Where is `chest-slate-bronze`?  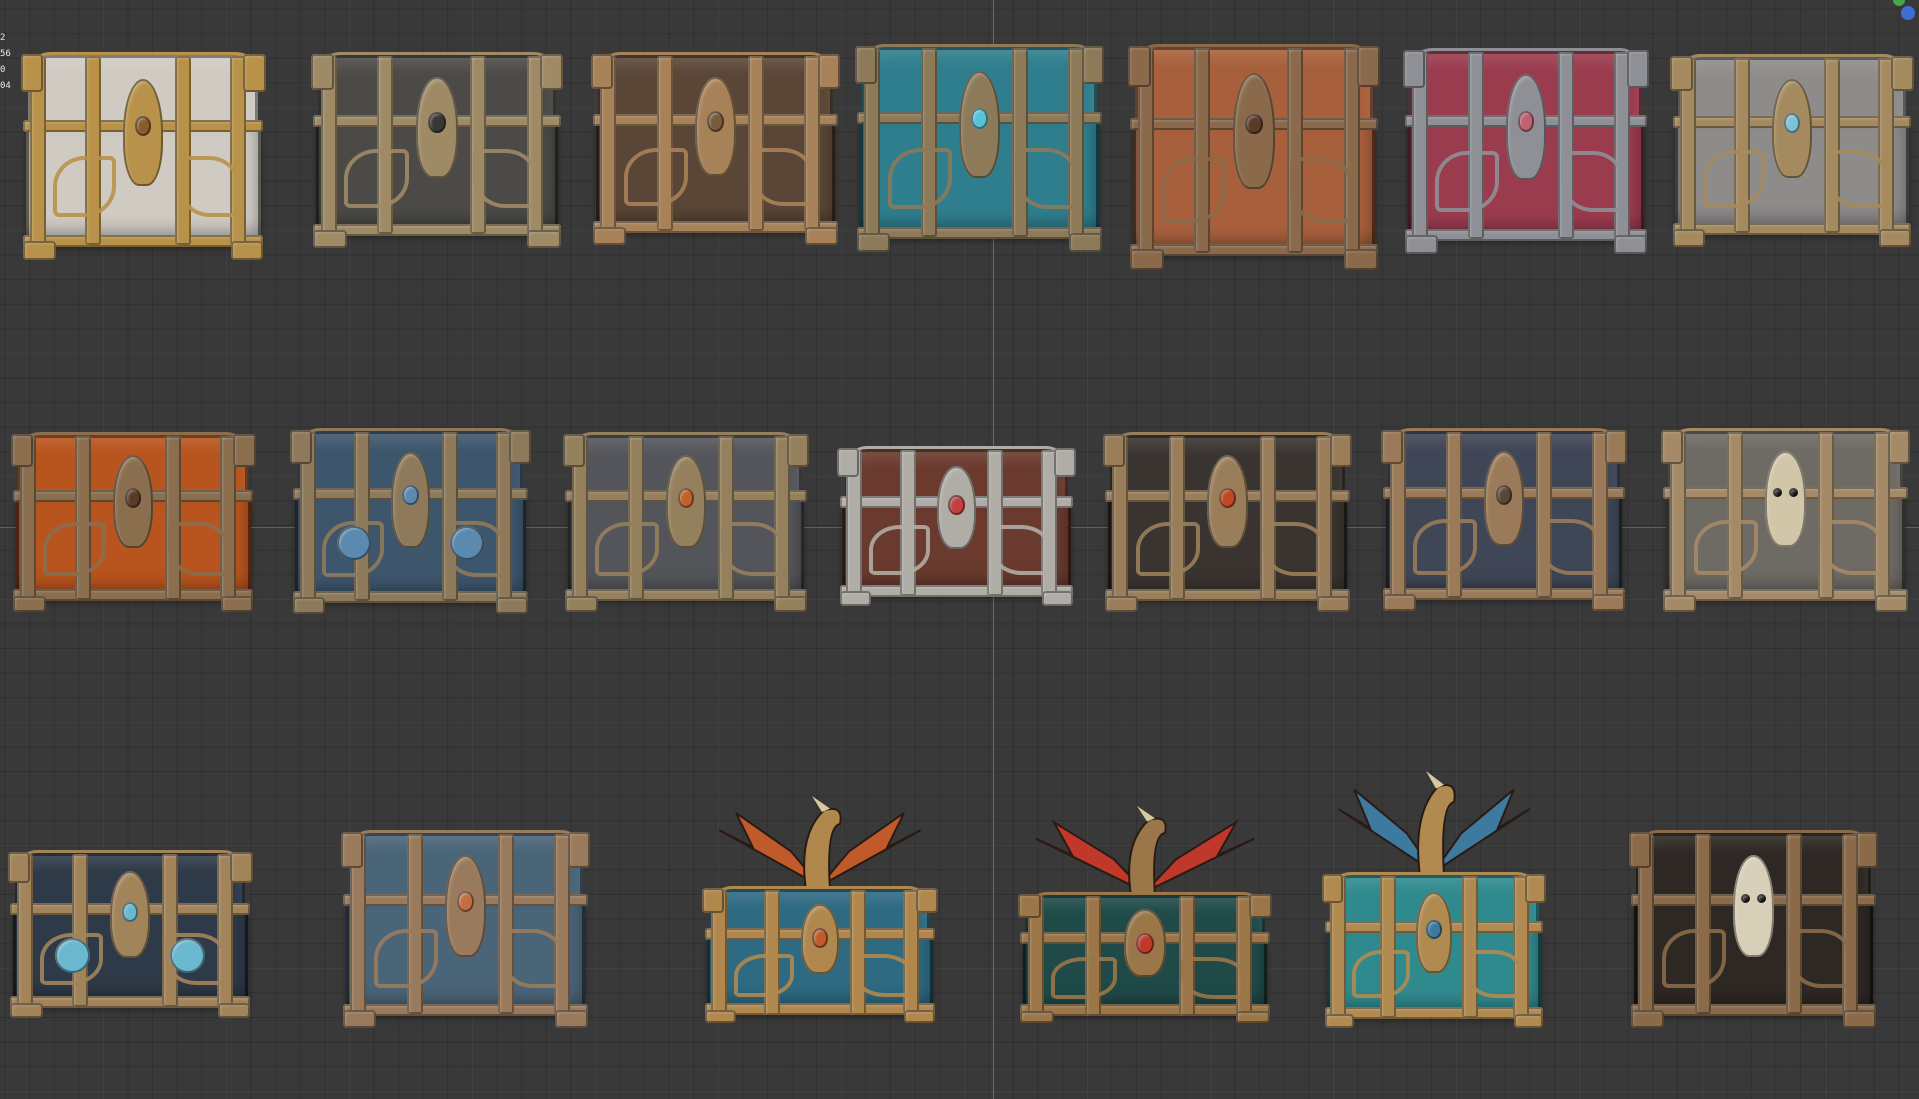
chest-slate-bronze is located at coordinates (1504, 520).